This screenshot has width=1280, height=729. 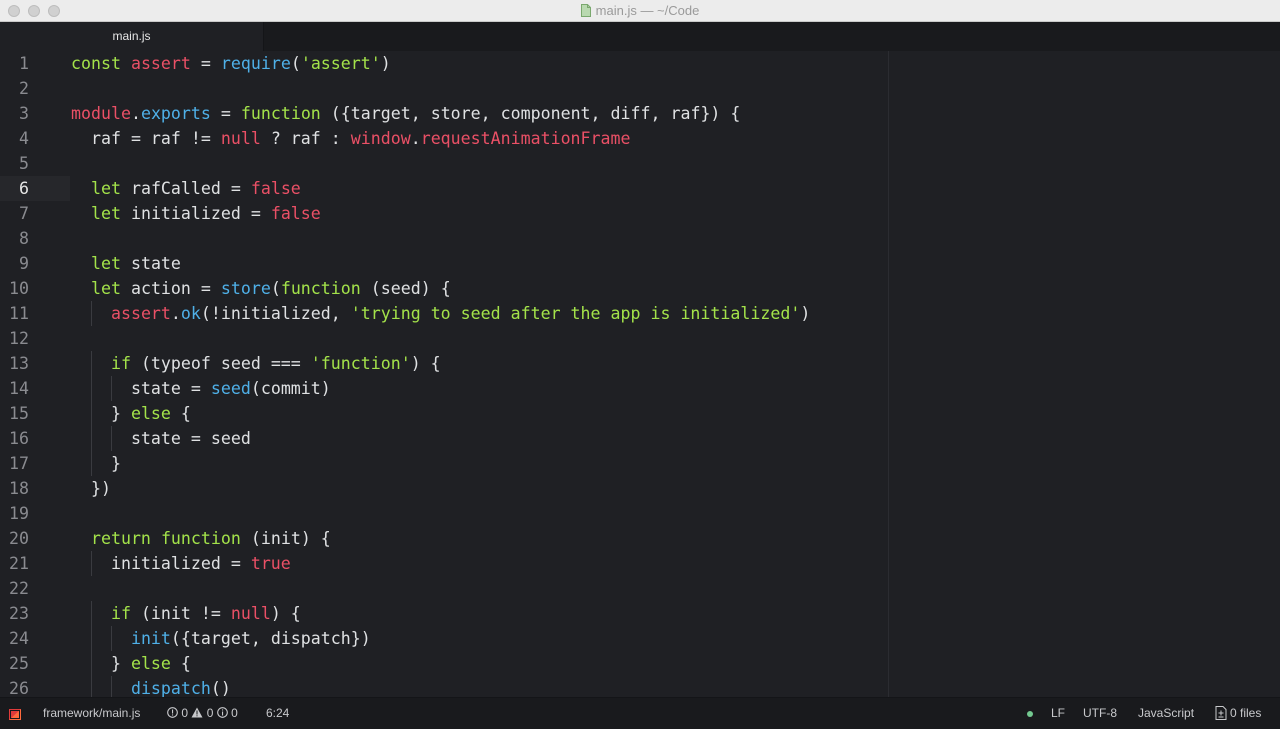 I want to click on git-repo-icon, so click(x=15, y=714).